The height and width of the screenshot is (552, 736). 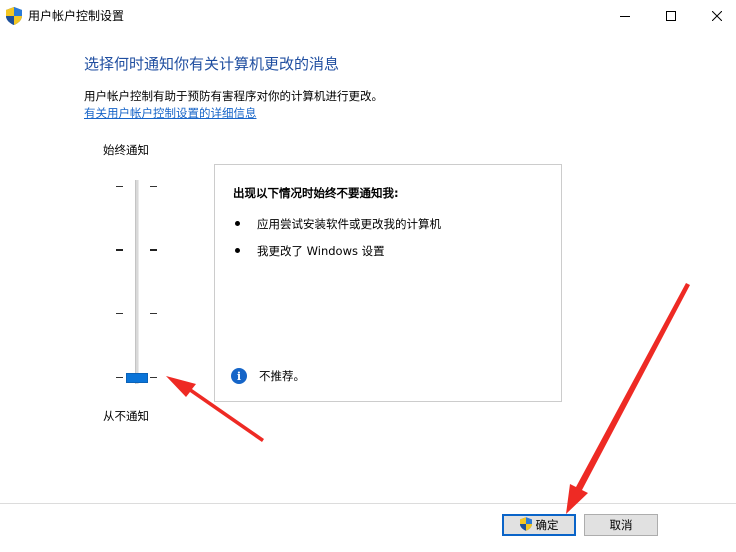 What do you see at coordinates (316, 193) in the screenshot?
I see `panel-title: 出现以下情况时始终不要通知我:` at bounding box center [316, 193].